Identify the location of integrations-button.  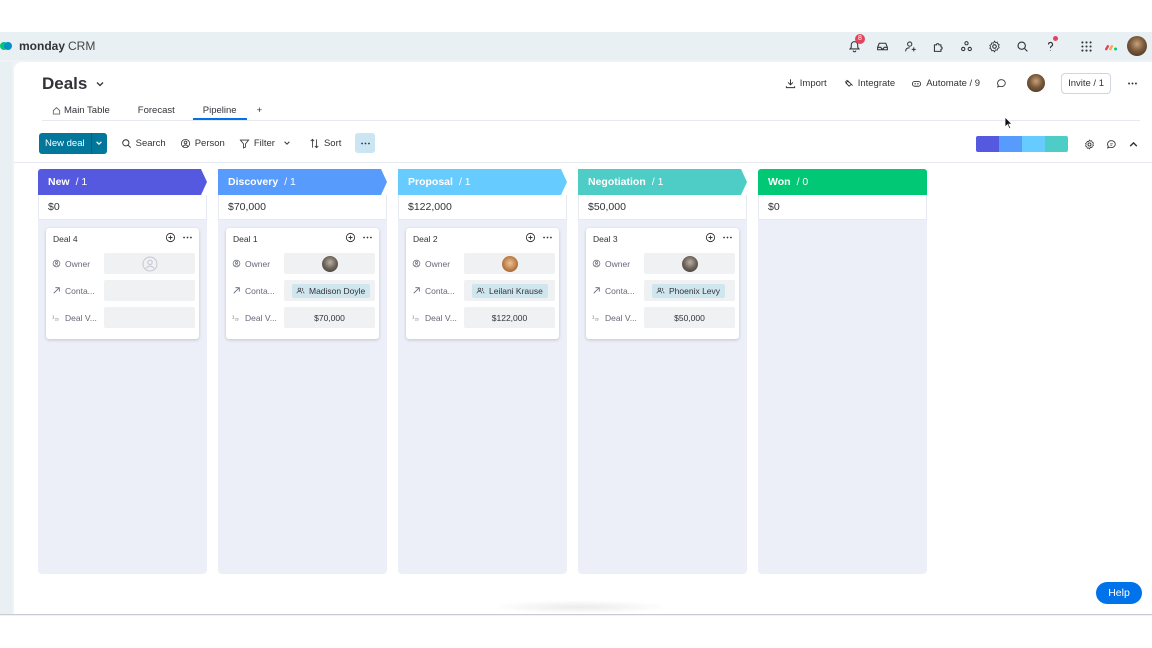
(938, 46).